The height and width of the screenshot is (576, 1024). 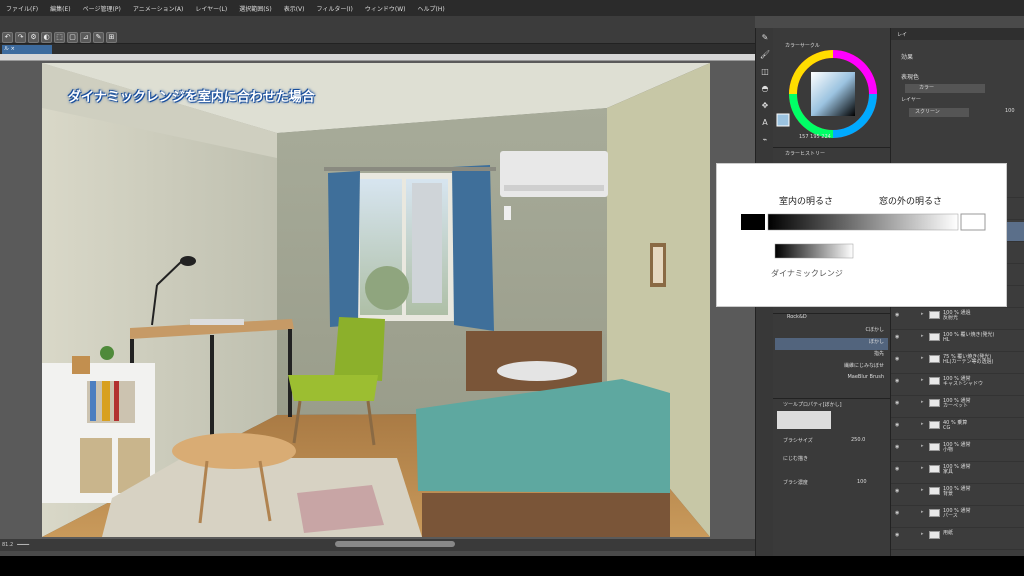 What do you see at coordinates (102, 8) in the screenshot?
I see `menu-item: ページ管理(P)` at bounding box center [102, 8].